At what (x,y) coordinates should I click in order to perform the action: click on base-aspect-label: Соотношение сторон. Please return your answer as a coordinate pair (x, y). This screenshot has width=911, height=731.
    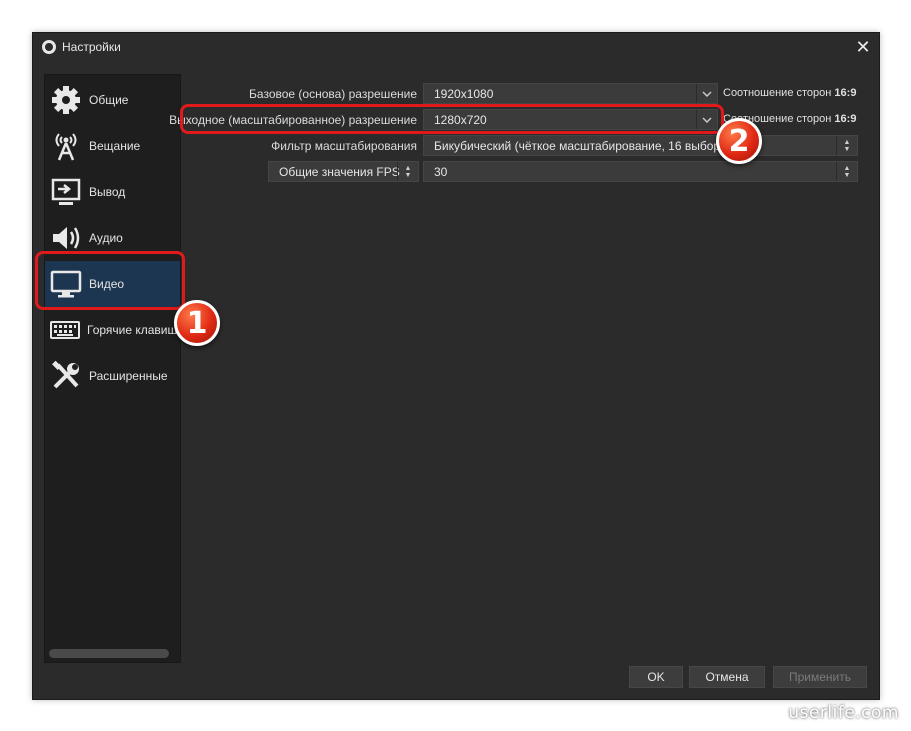
    Looking at the image, I should click on (777, 93).